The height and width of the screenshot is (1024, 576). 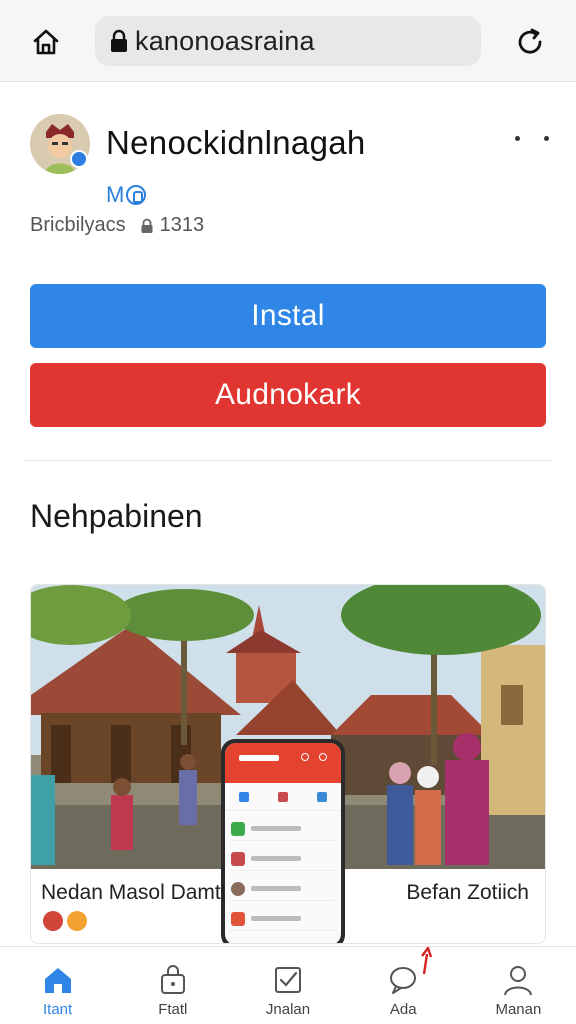 I want to click on chat-bubble-icon, so click(x=403, y=980).